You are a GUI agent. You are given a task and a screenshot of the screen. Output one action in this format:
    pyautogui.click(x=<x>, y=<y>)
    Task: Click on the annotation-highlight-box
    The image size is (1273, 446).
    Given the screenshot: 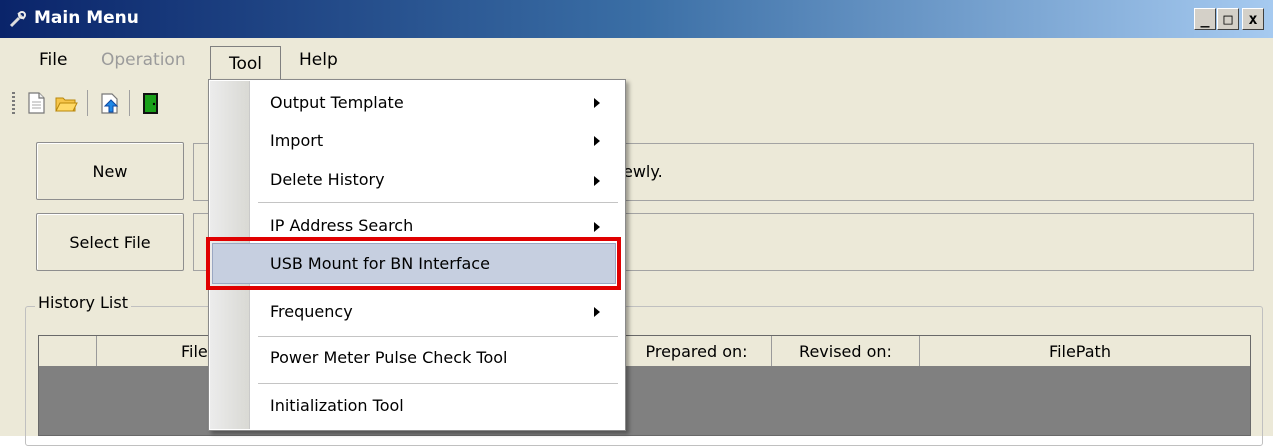 What is the action you would take?
    pyautogui.click(x=413, y=263)
    